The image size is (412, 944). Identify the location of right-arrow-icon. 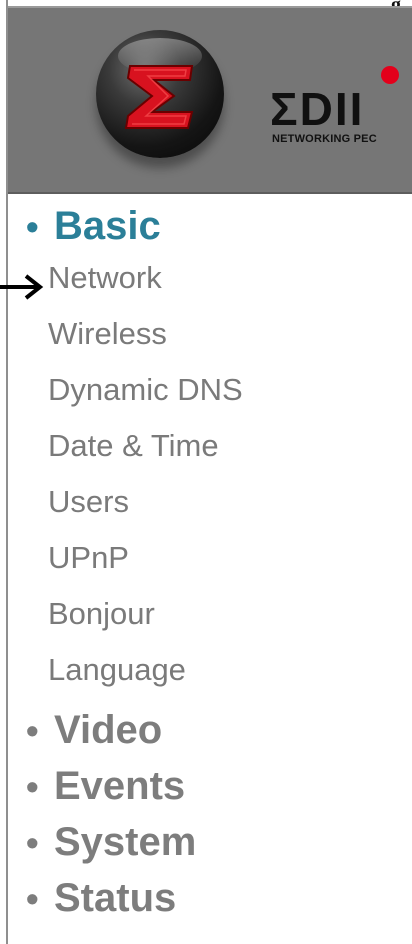
(22, 287).